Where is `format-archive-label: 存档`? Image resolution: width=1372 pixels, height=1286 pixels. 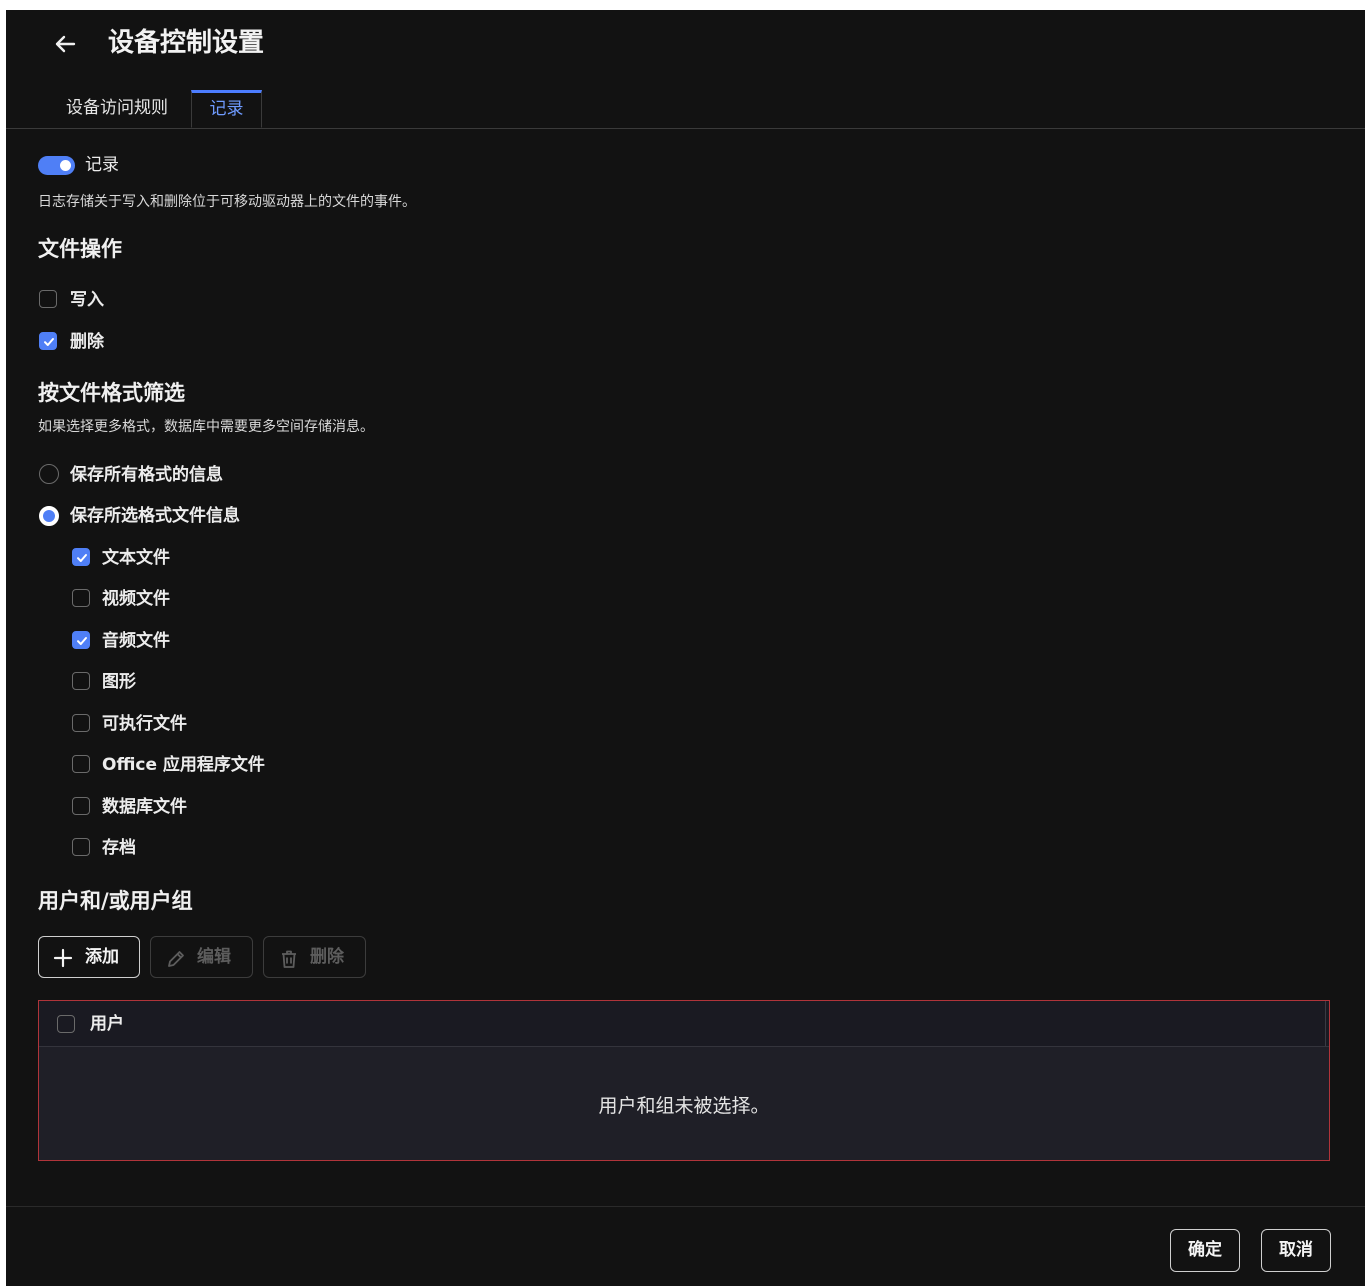 format-archive-label: 存档 is located at coordinates (119, 848).